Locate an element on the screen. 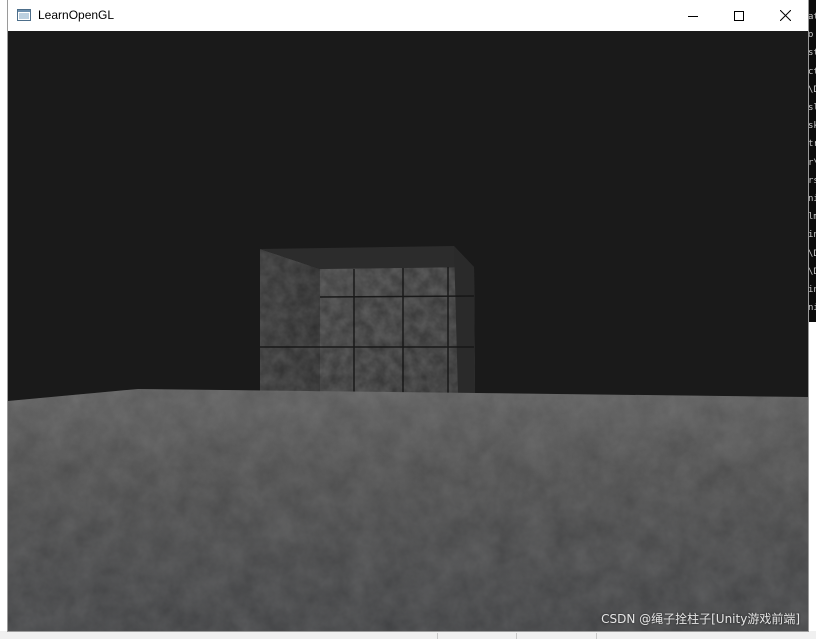 Image resolution: width=816 pixels, height=639 pixels. console-line: st is located at coordinates (812, 53).